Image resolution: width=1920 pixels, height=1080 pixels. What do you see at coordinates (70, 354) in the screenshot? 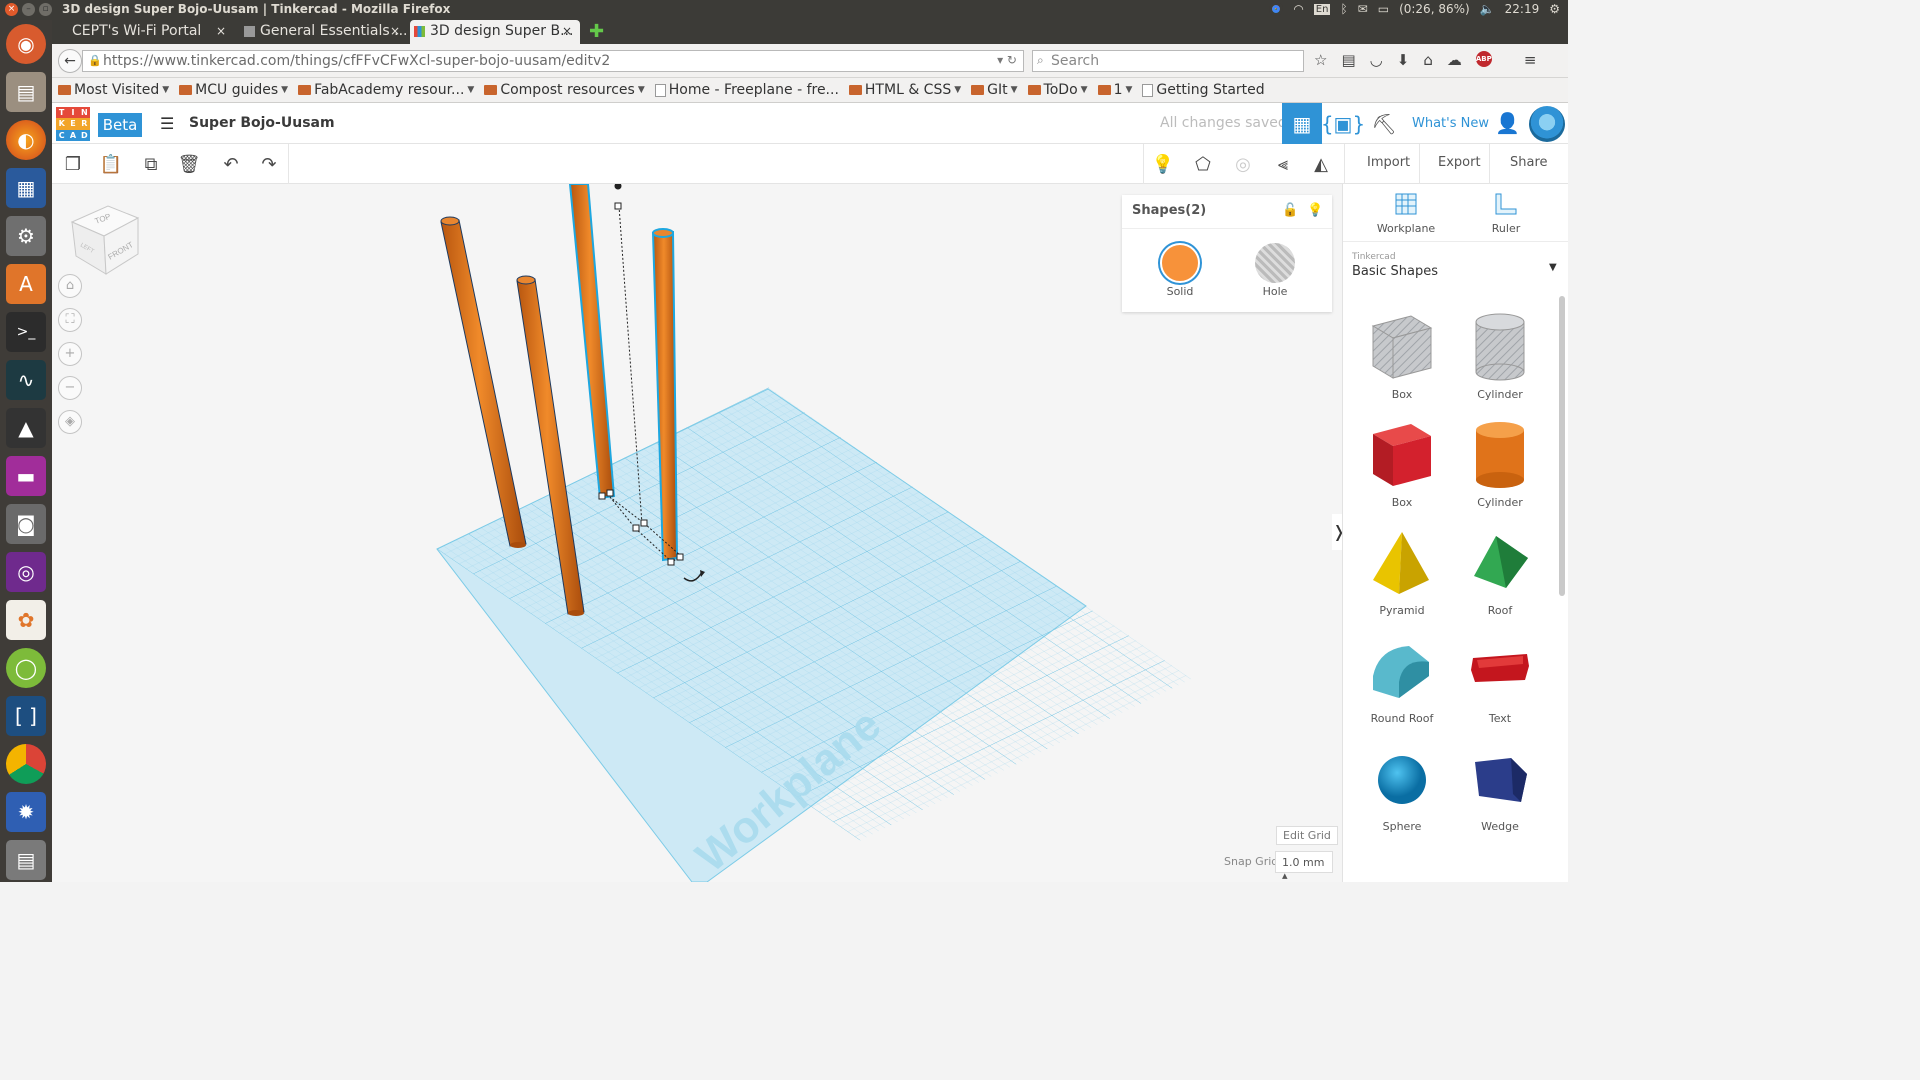
I see `zoom-in-icon: +` at bounding box center [70, 354].